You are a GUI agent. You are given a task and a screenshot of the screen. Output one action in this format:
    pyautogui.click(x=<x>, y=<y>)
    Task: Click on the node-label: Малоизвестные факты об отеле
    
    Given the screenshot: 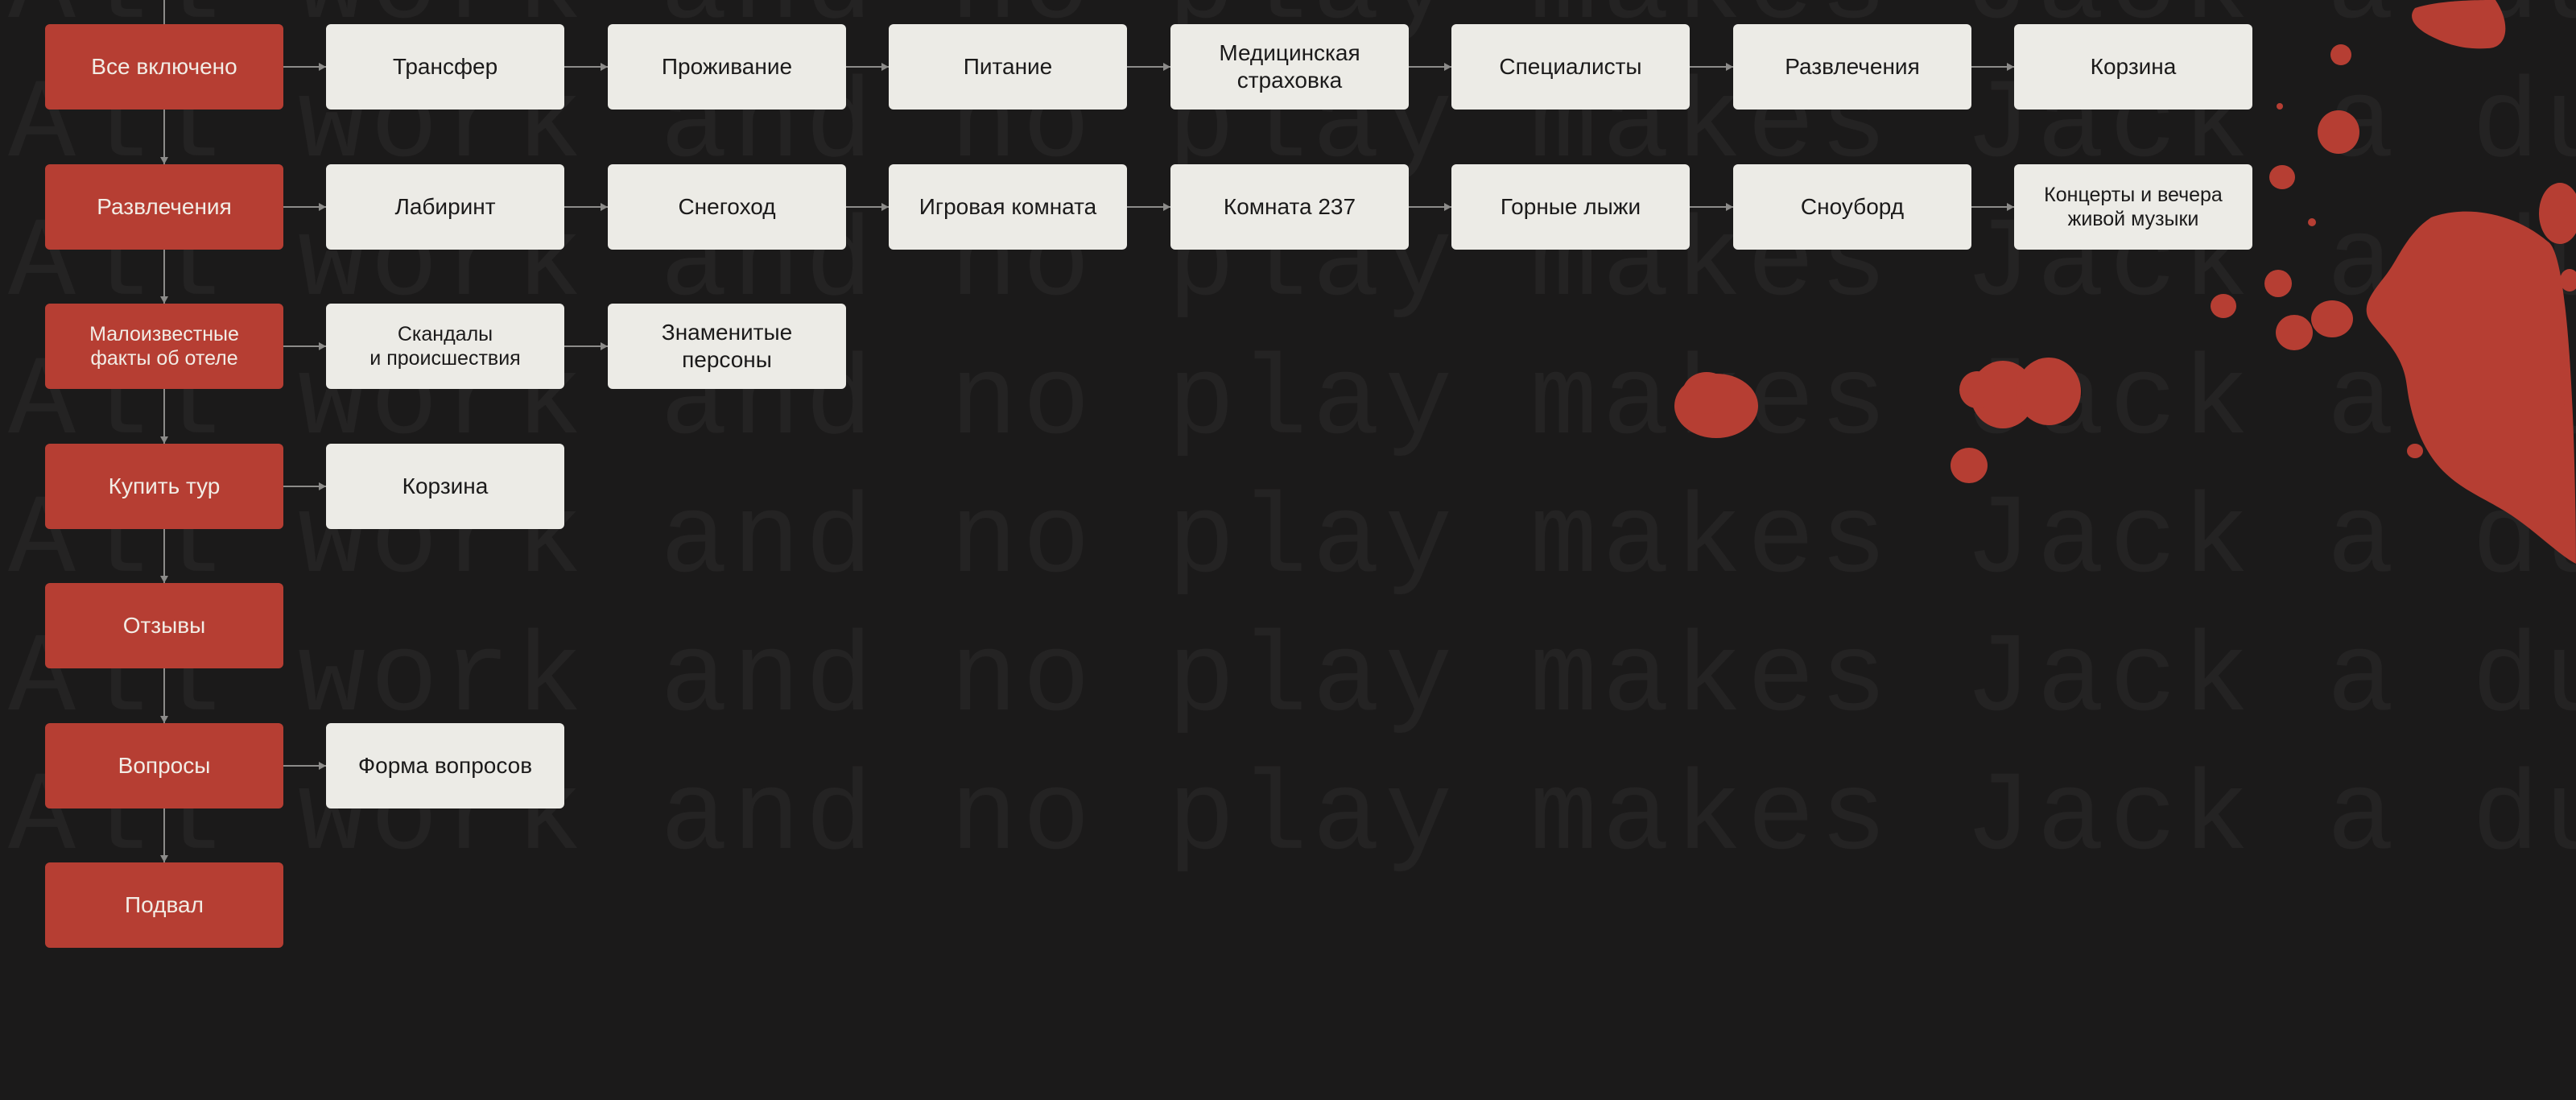 What is the action you would take?
    pyautogui.click(x=164, y=346)
    